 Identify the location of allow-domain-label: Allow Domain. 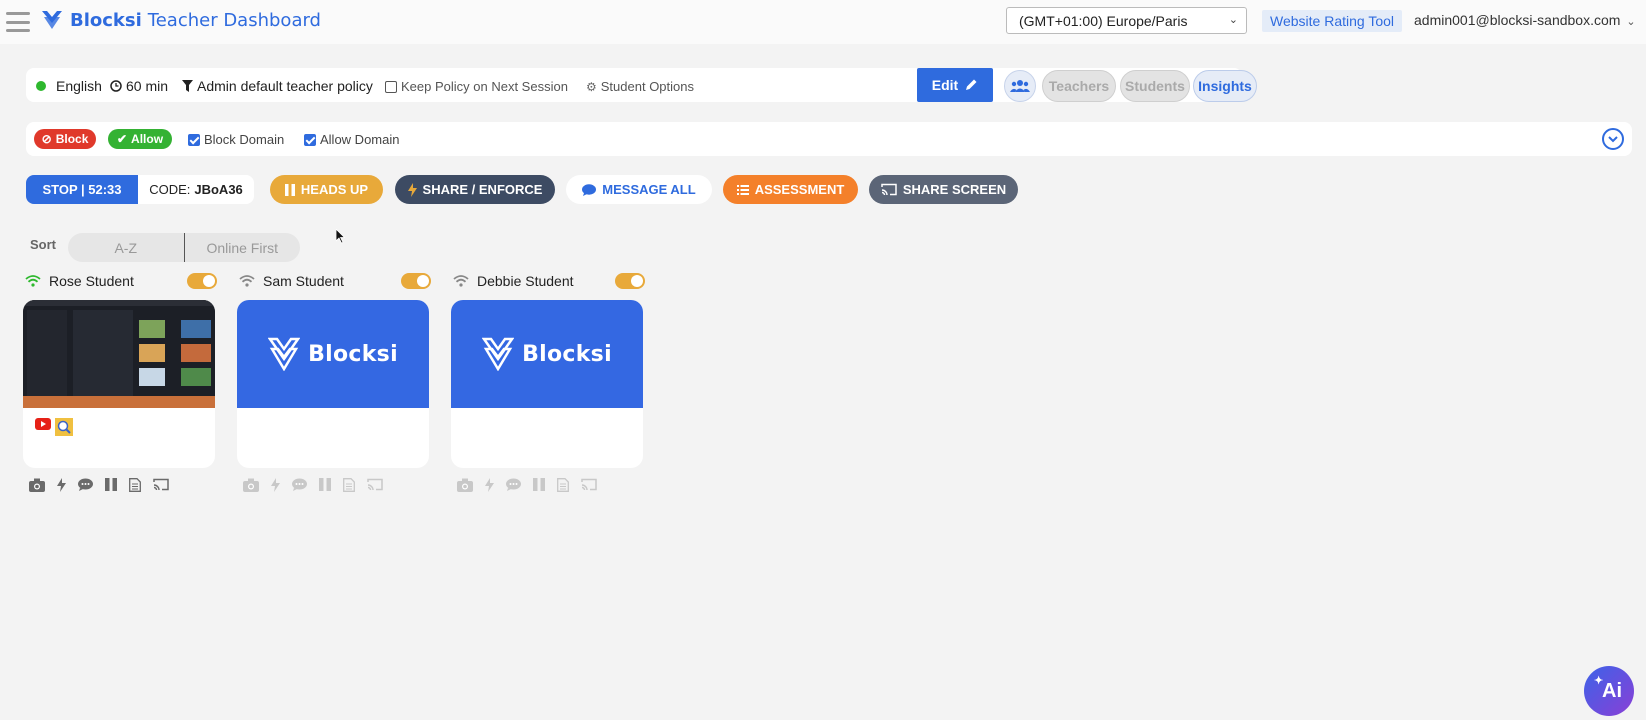
(360, 139).